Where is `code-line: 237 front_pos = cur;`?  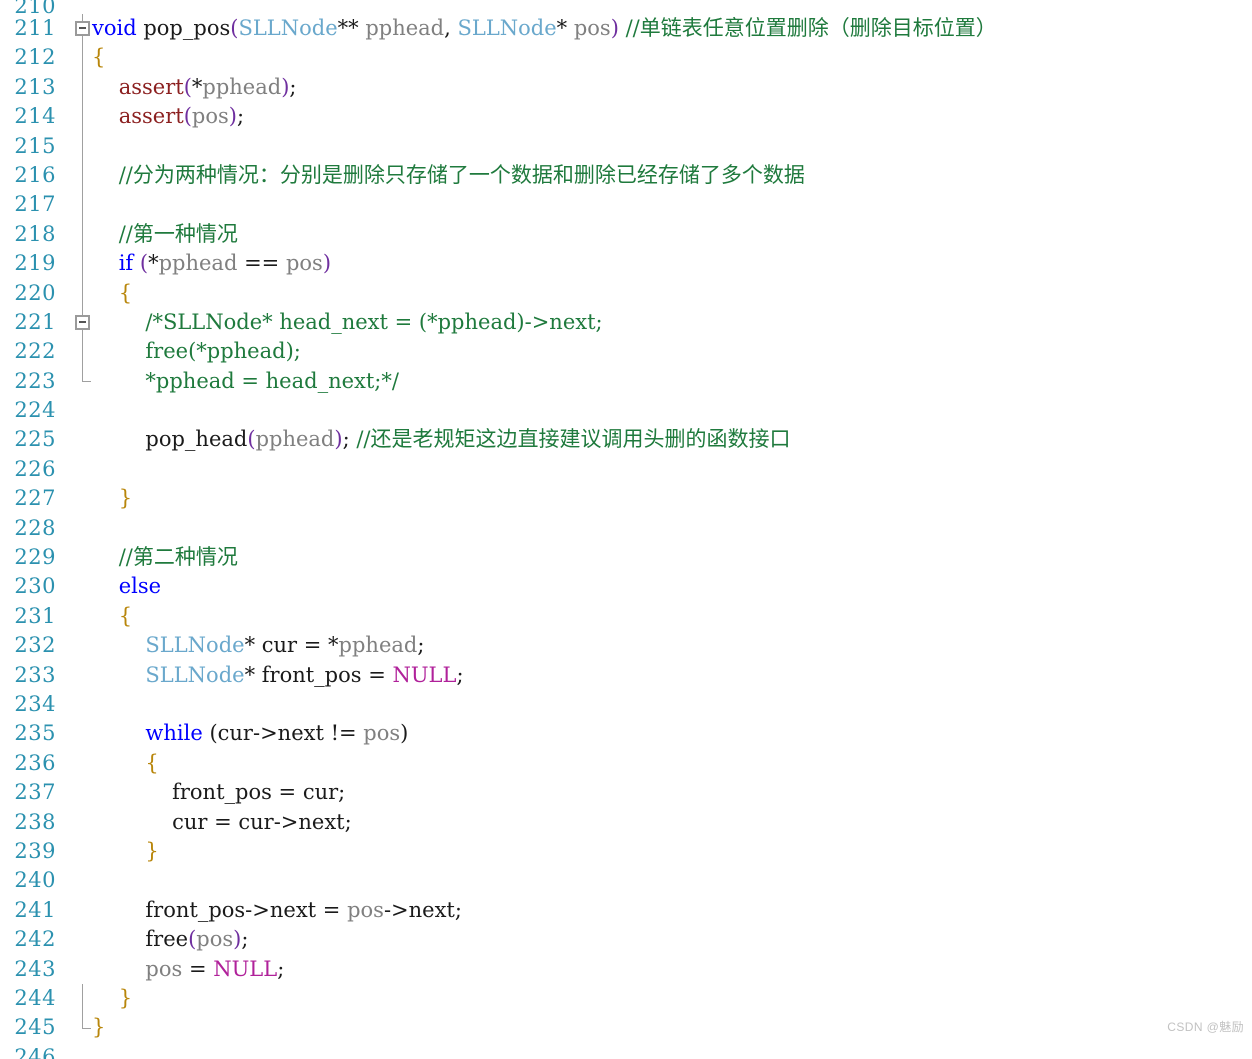
code-line: 237 front_pos = cur; is located at coordinates (626, 792).